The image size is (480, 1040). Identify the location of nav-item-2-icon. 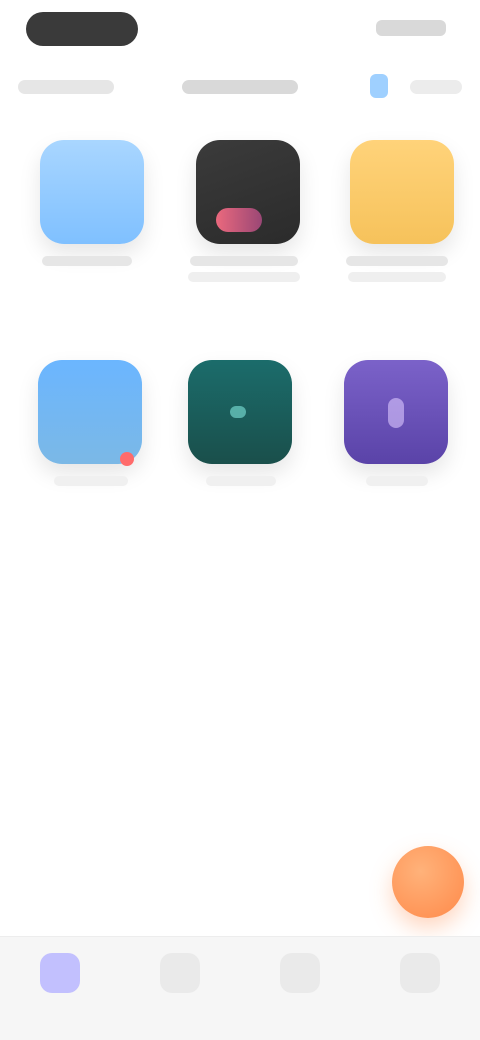
(180, 973).